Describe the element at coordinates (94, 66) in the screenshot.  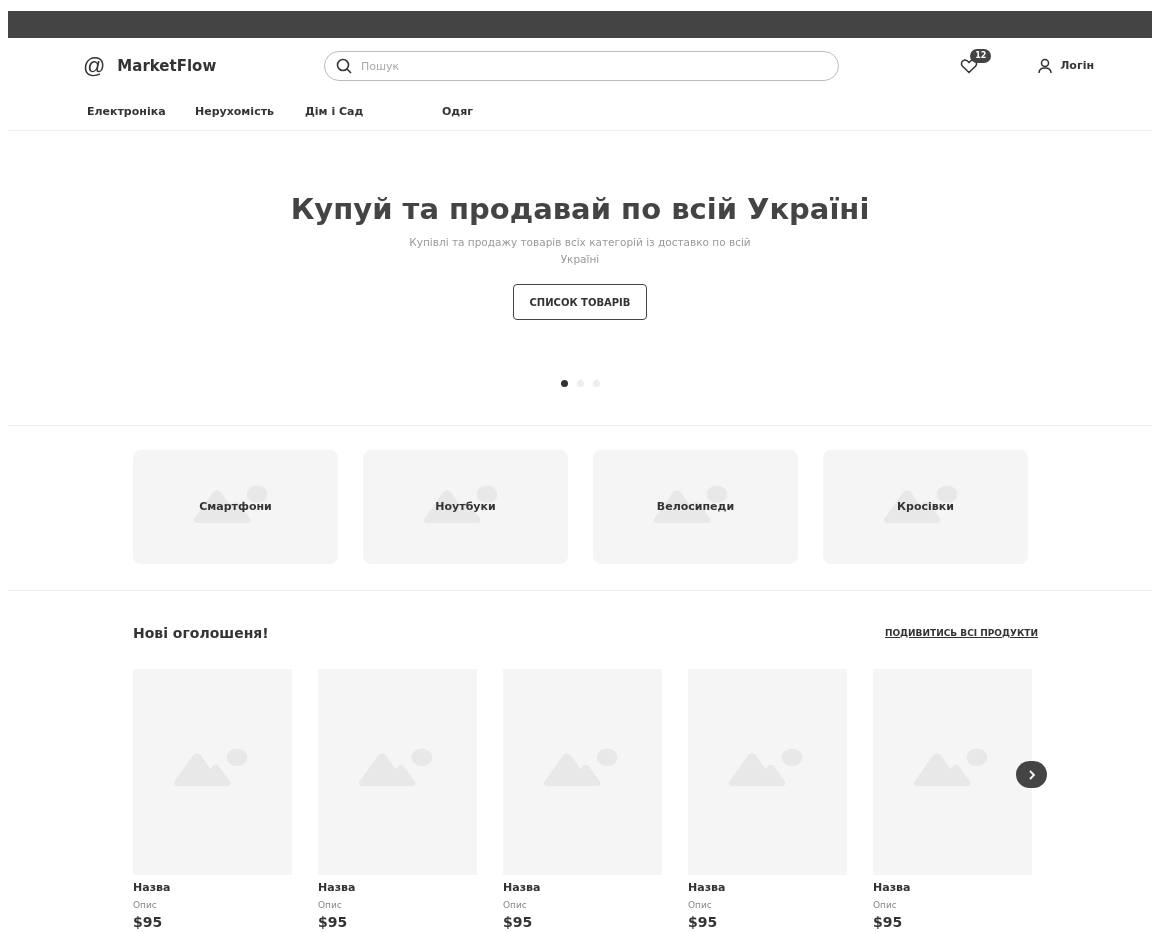
I see `logo-icon: @` at that location.